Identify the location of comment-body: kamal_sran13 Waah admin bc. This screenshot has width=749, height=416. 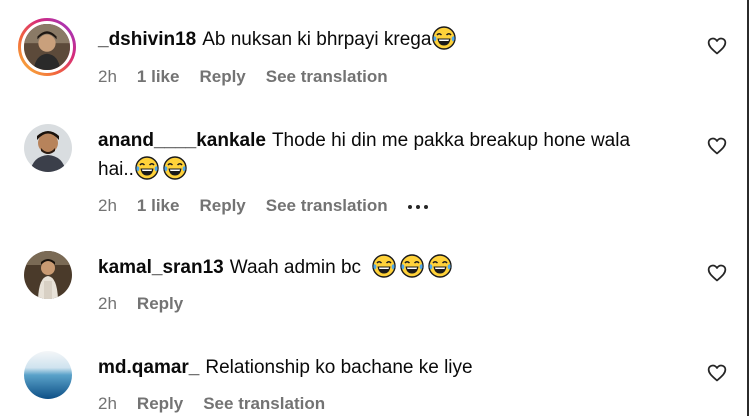
(388, 267).